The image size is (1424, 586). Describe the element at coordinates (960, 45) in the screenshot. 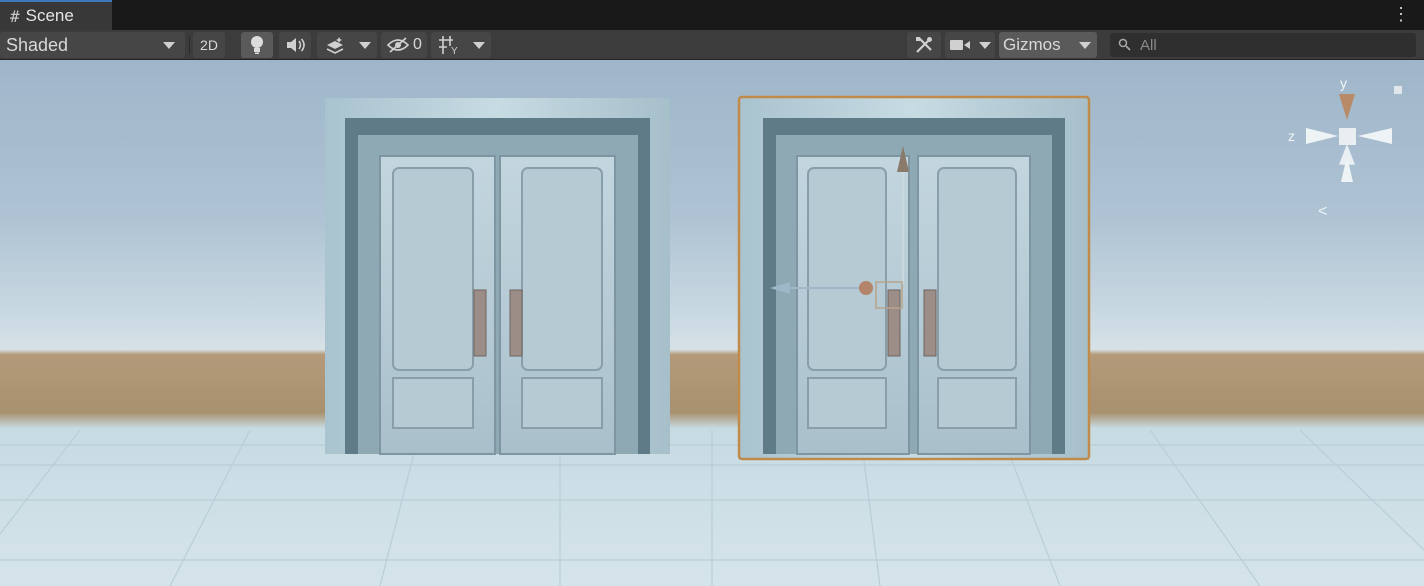

I see `camera-icon` at that location.